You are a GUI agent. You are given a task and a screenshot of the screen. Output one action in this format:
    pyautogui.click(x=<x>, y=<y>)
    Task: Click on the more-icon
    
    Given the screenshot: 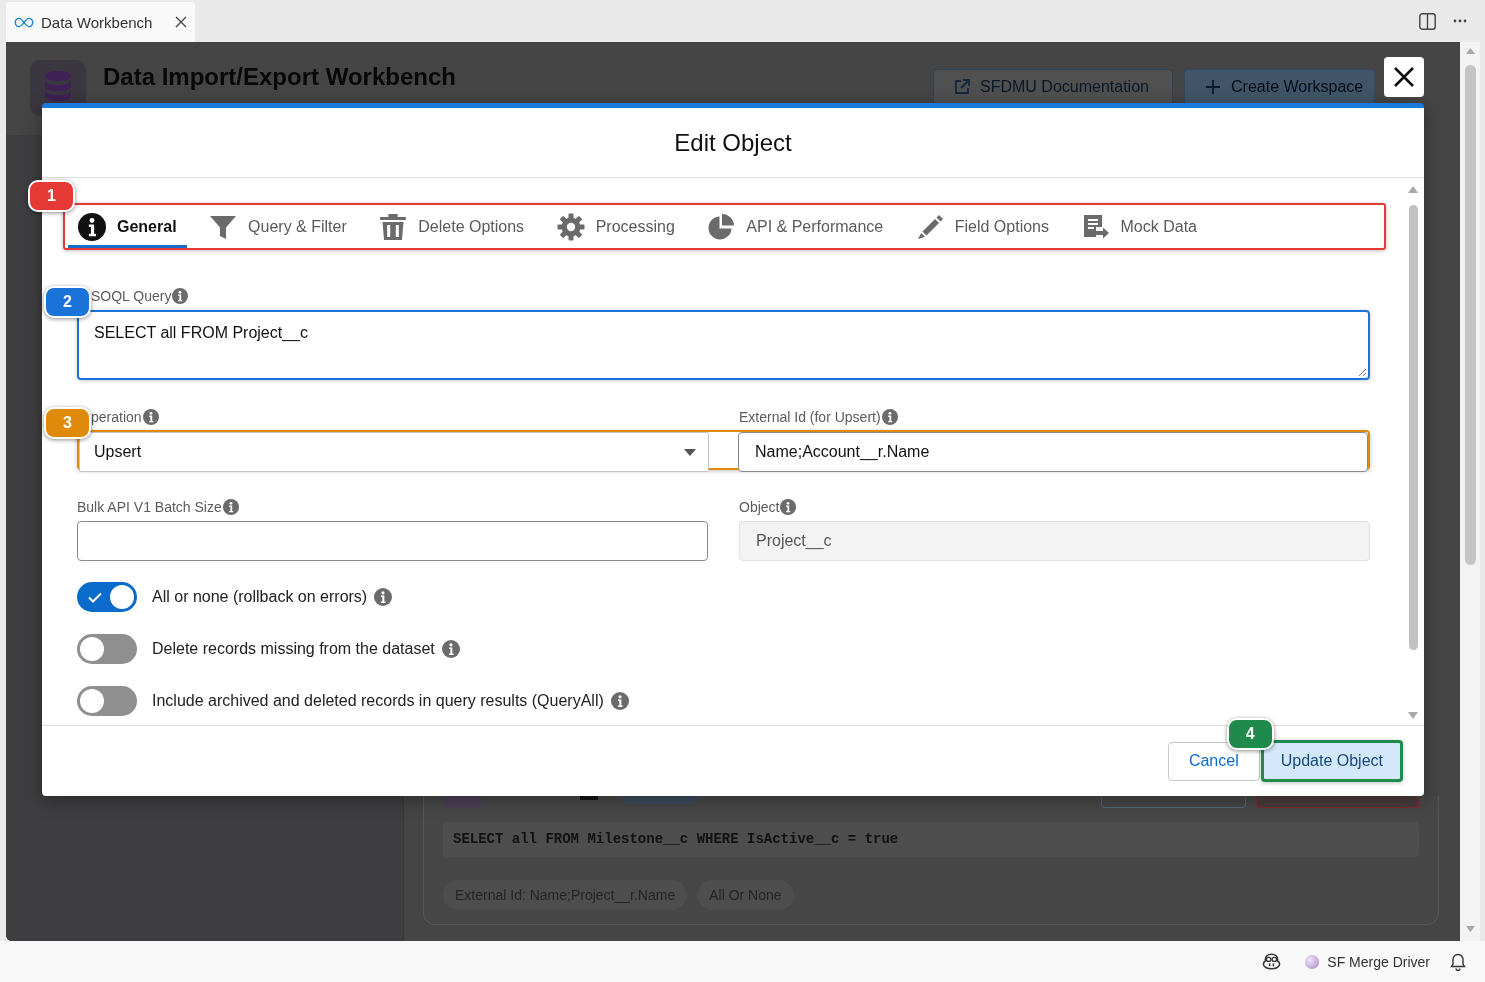 What is the action you would take?
    pyautogui.click(x=1460, y=21)
    